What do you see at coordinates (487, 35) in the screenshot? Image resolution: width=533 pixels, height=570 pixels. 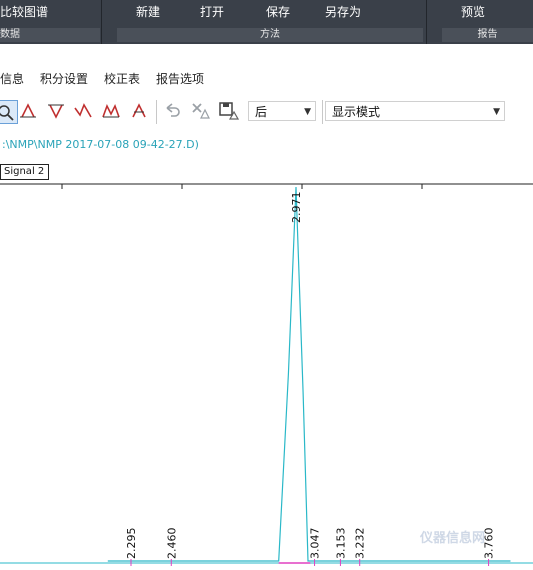 I see `group-report-label: 报告` at bounding box center [487, 35].